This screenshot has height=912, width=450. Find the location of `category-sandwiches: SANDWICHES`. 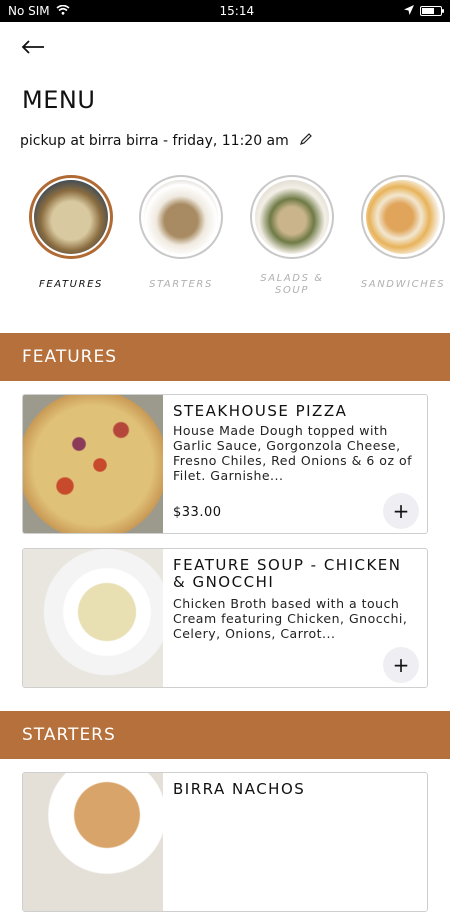

category-sandwiches: SANDWICHES is located at coordinates (399, 233).